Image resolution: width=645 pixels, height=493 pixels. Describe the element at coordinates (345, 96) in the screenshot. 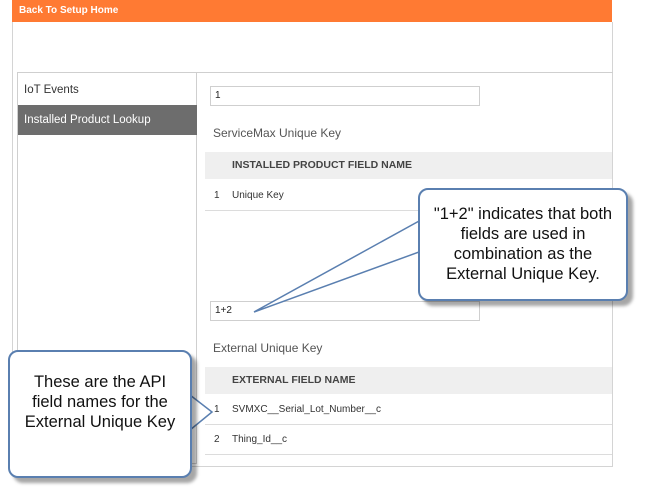

I see `servicemax-key-expression-input: 1` at that location.